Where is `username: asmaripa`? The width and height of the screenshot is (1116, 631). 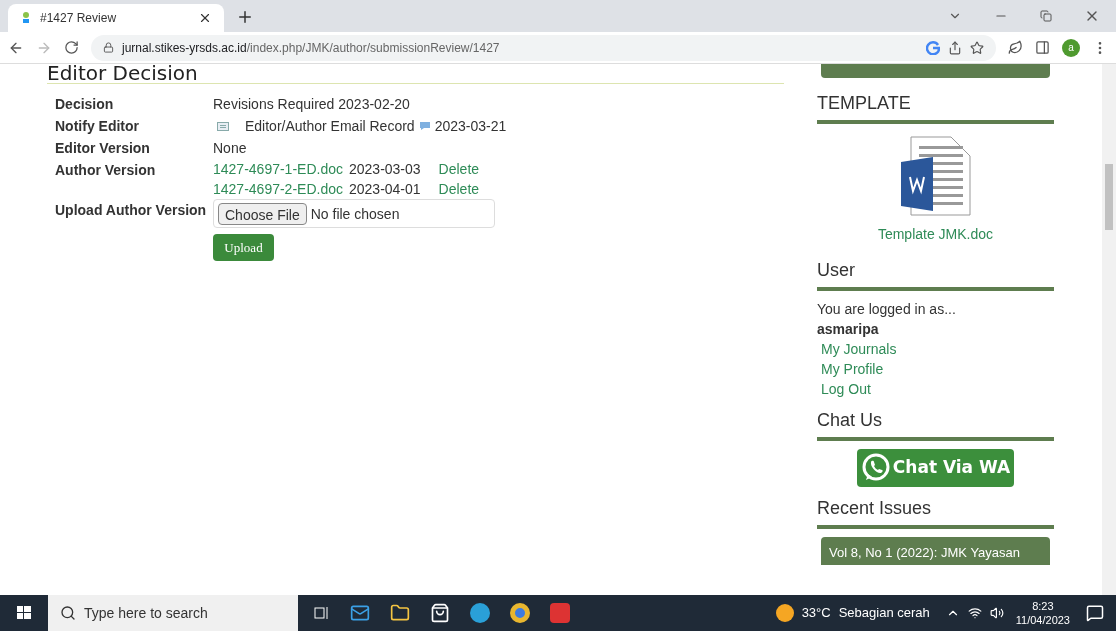 username: asmaripa is located at coordinates (848, 329).